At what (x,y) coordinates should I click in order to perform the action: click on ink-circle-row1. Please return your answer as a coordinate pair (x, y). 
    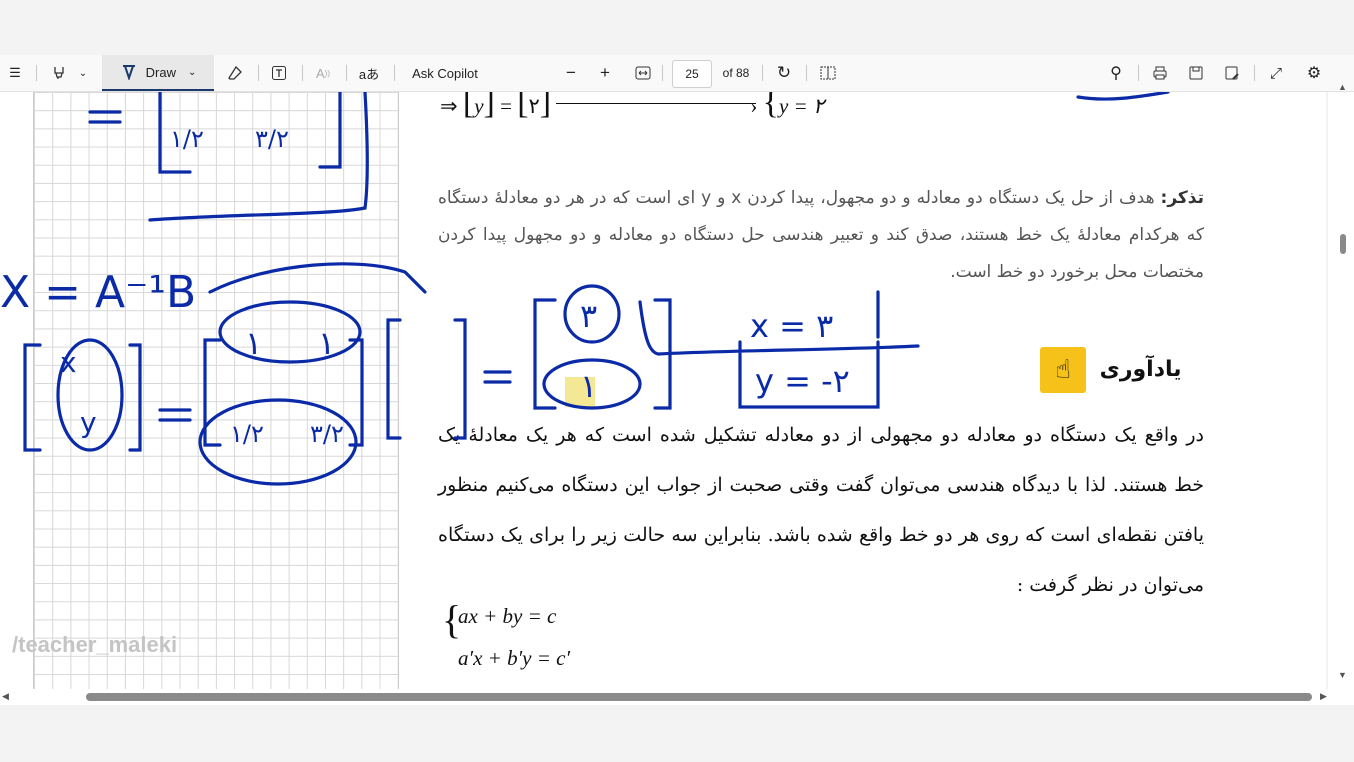
    Looking at the image, I should click on (290, 332).